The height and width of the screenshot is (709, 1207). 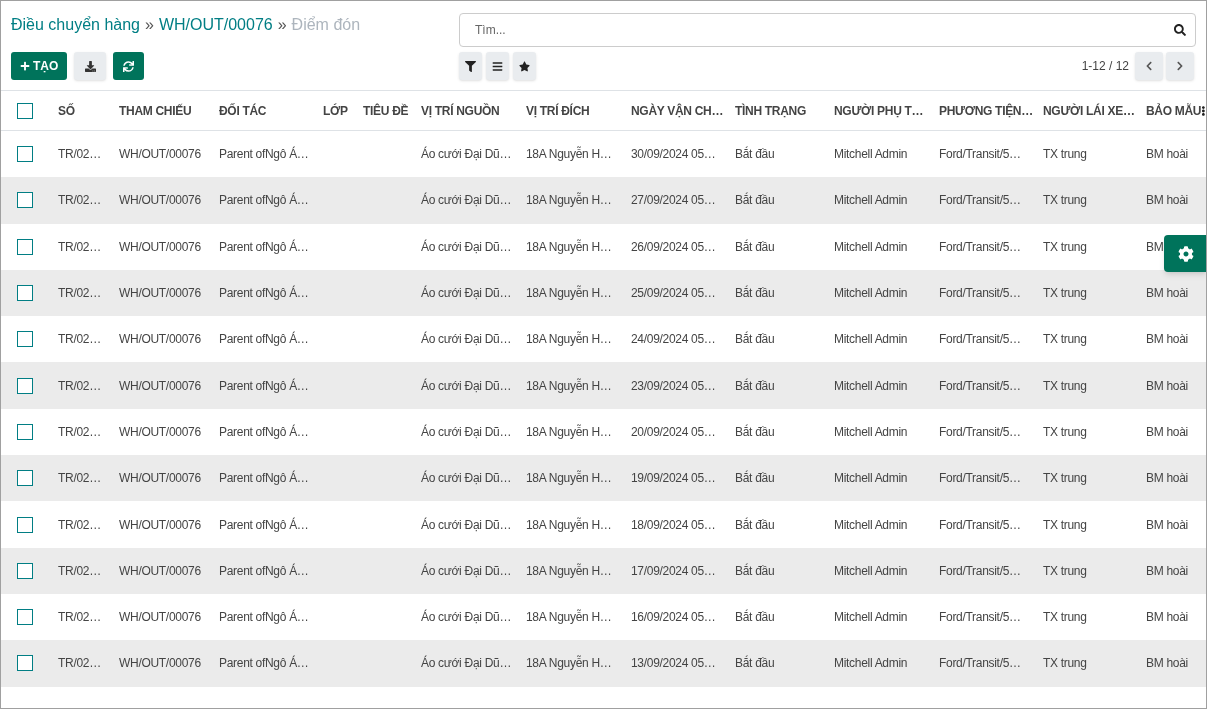 What do you see at coordinates (25, 66) in the screenshot?
I see `plus-icon` at bounding box center [25, 66].